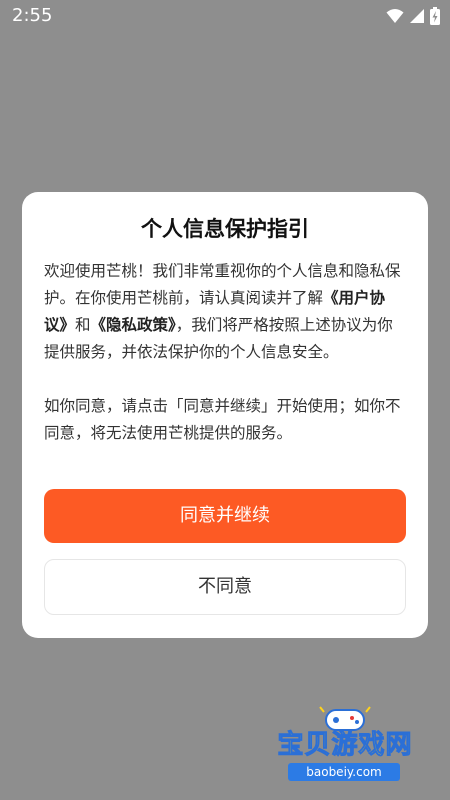 The image size is (450, 800). I want to click on intro-text-part2: 和, so click(83, 325).